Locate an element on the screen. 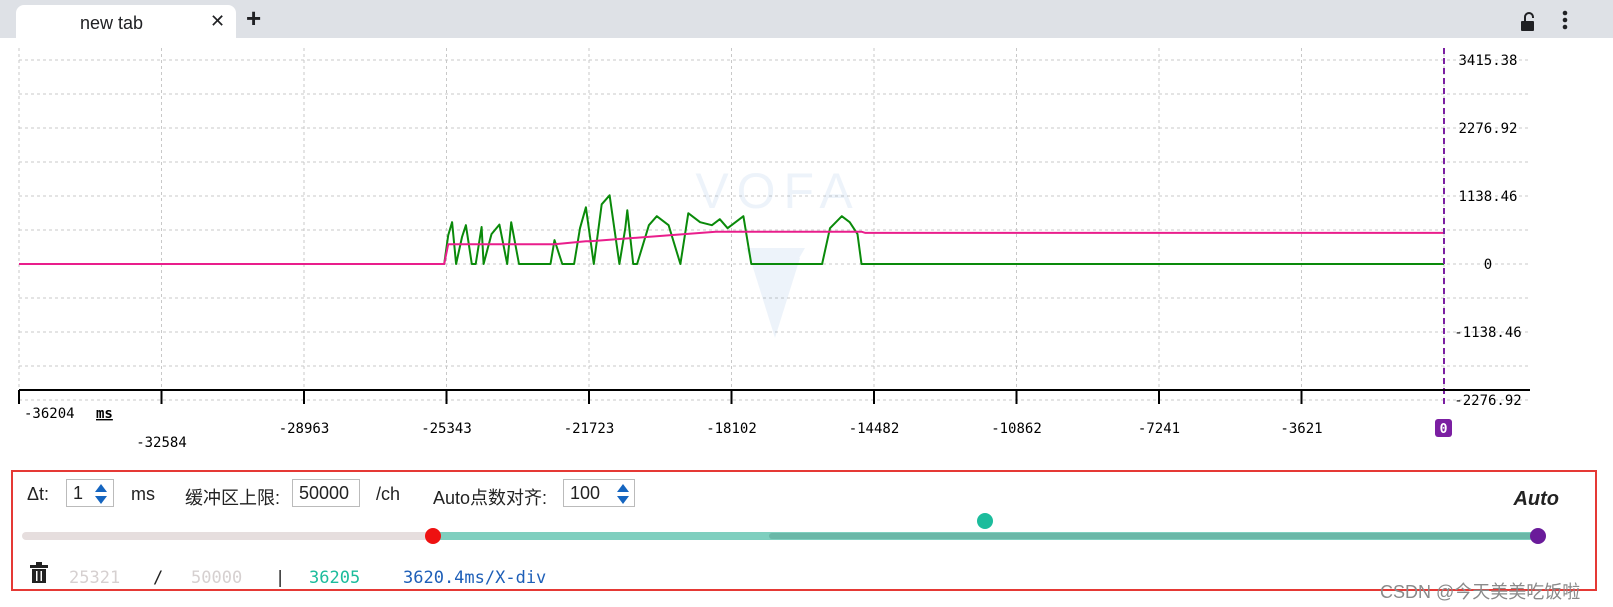 This screenshot has height=607, width=1613. more-vert-icon is located at coordinates (1565, 20).